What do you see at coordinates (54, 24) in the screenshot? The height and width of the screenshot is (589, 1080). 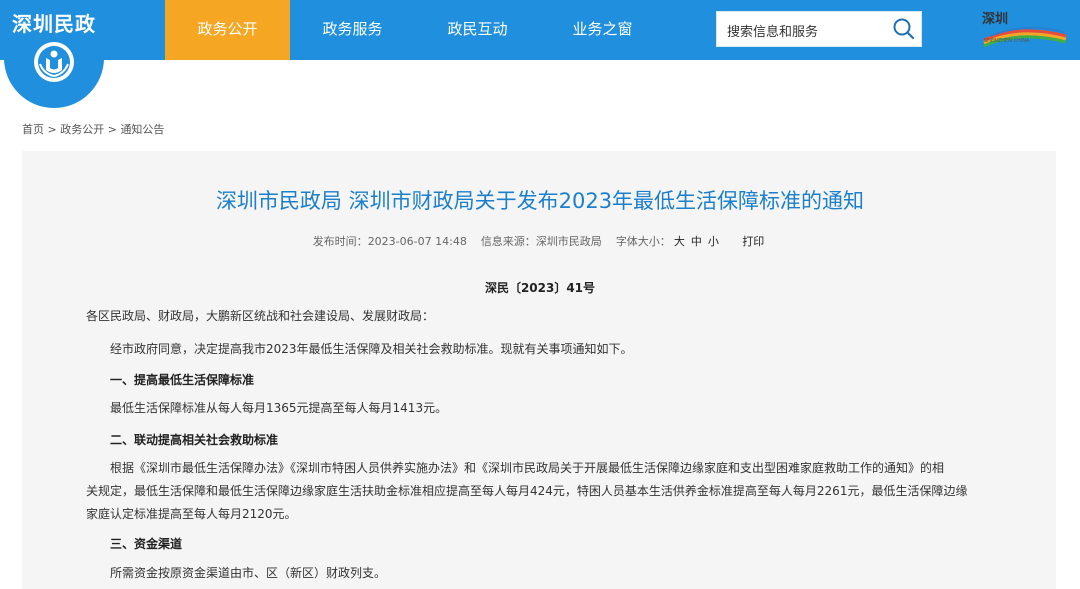 I see `logo-text: 深圳民政` at bounding box center [54, 24].